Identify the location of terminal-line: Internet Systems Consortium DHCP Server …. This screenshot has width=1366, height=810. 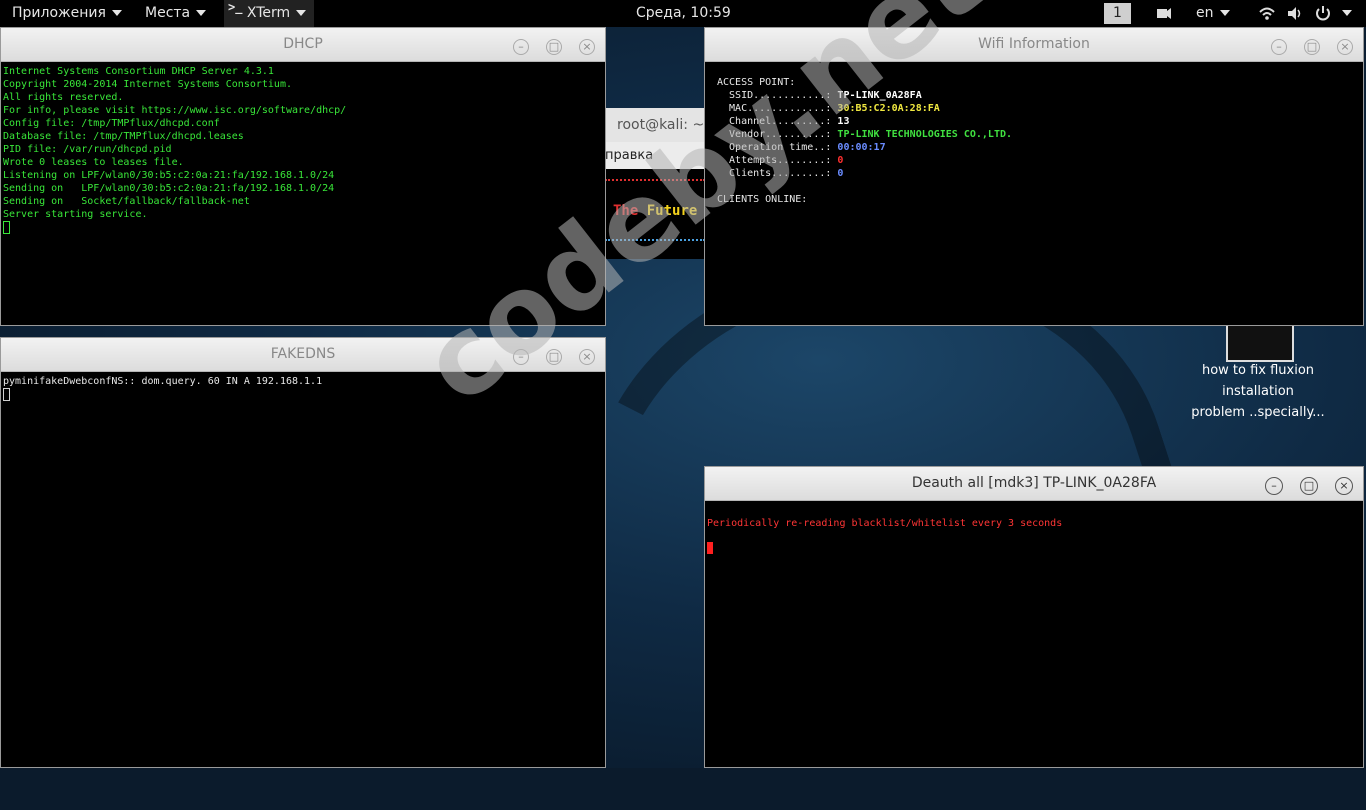
(138, 71).